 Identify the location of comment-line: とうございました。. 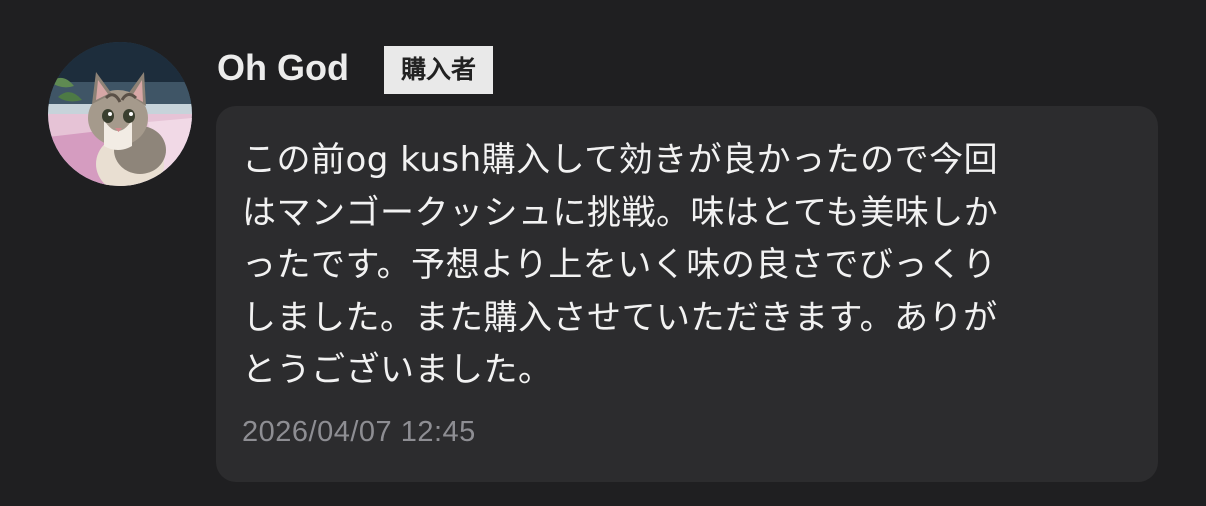
(397, 370).